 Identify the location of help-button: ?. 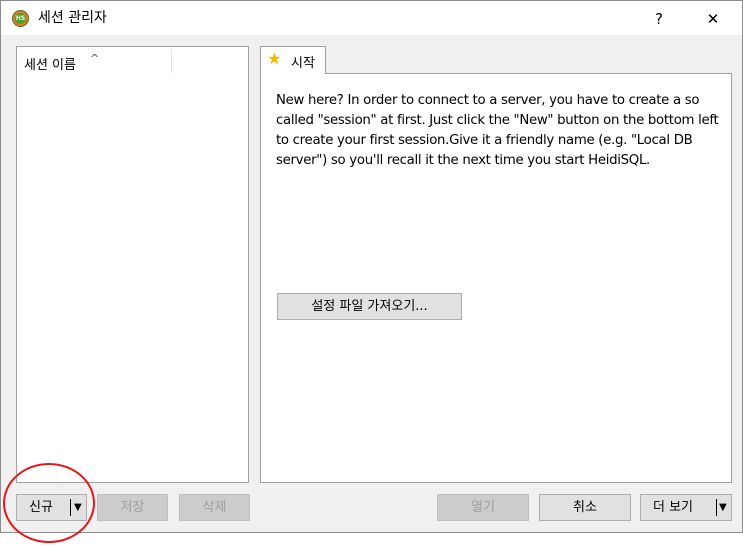
(659, 19).